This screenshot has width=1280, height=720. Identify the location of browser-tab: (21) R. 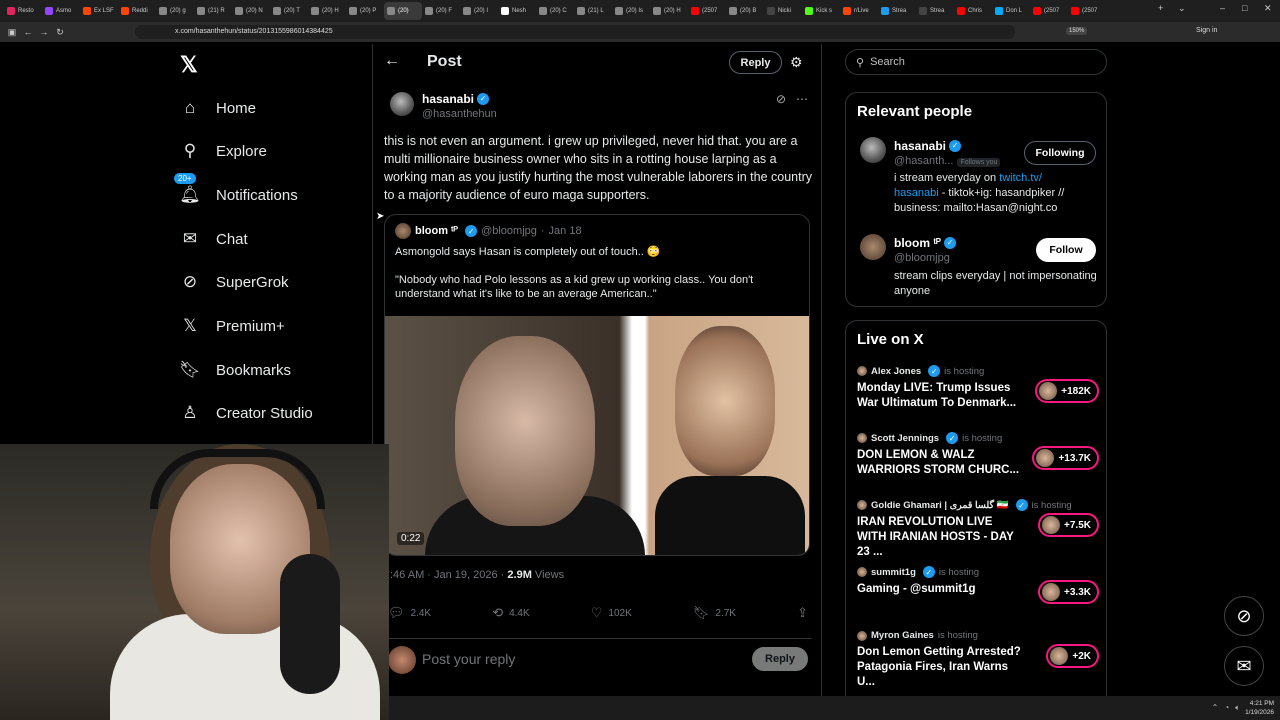
(213, 11).